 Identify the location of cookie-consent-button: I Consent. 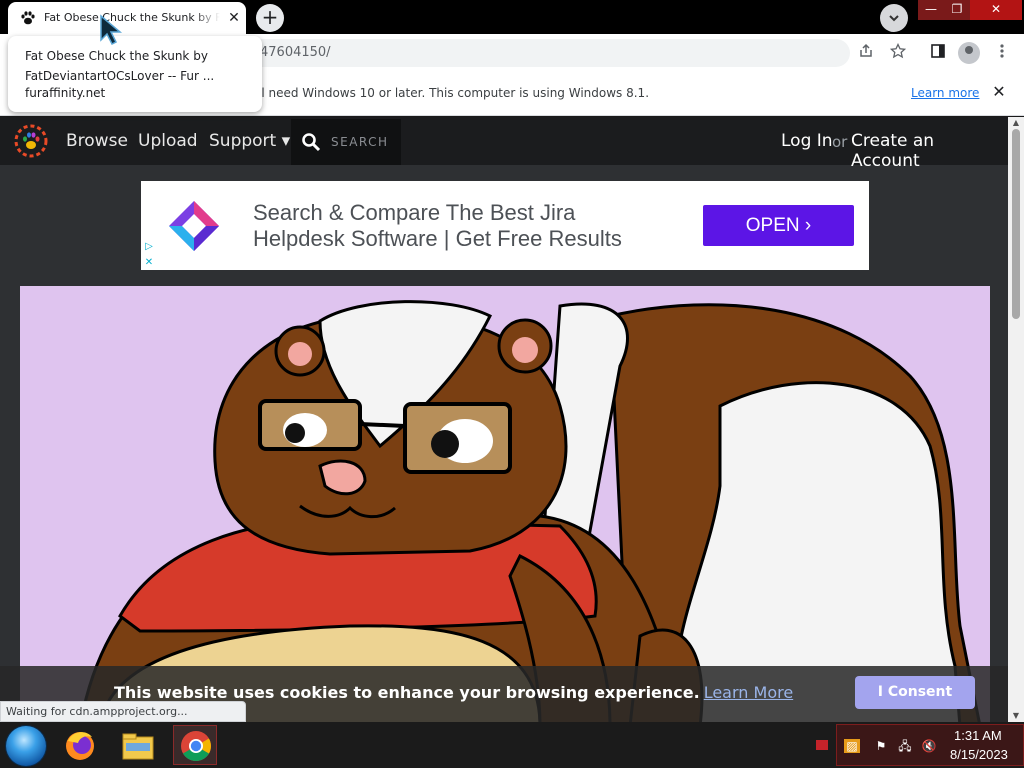
(915, 692).